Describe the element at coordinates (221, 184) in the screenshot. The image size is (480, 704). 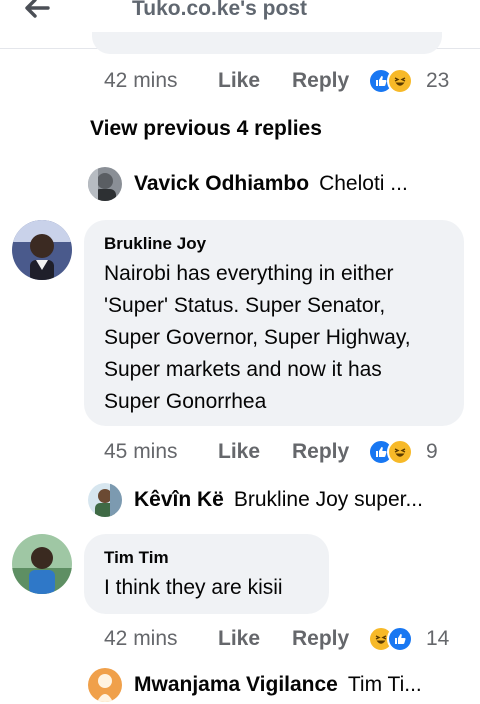
I see `reply-author-name: Vavick Odhiambo` at that location.